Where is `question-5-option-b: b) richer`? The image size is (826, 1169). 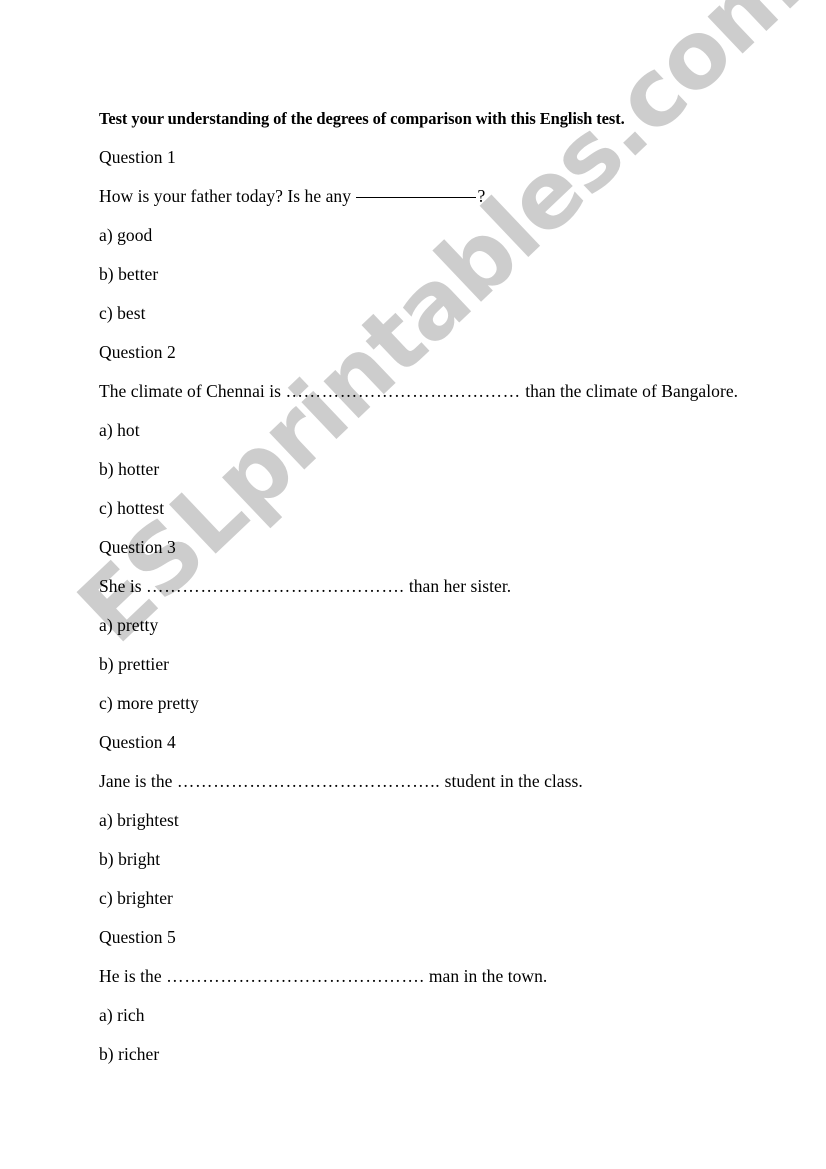 question-5-option-b: b) richer is located at coordinates (129, 1054).